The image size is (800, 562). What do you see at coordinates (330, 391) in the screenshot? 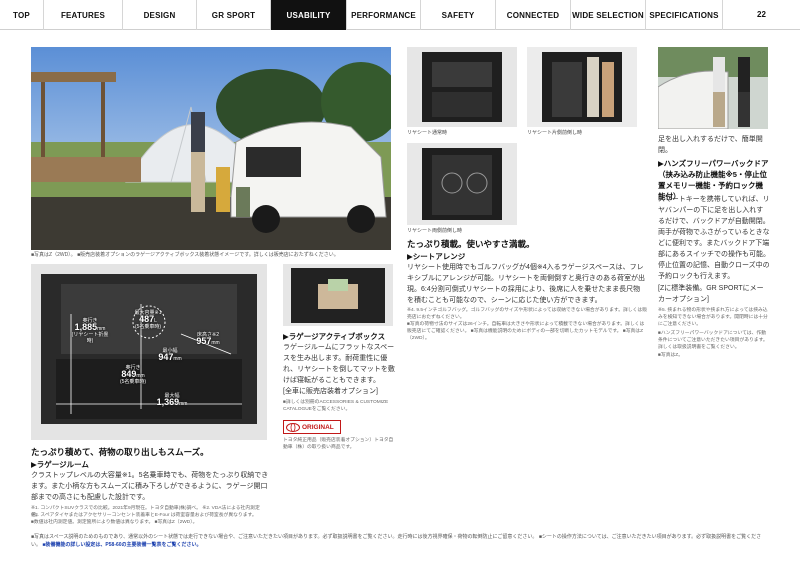
I see `active-box-option-note: [全車に販売店装着オプション]` at bounding box center [330, 391].